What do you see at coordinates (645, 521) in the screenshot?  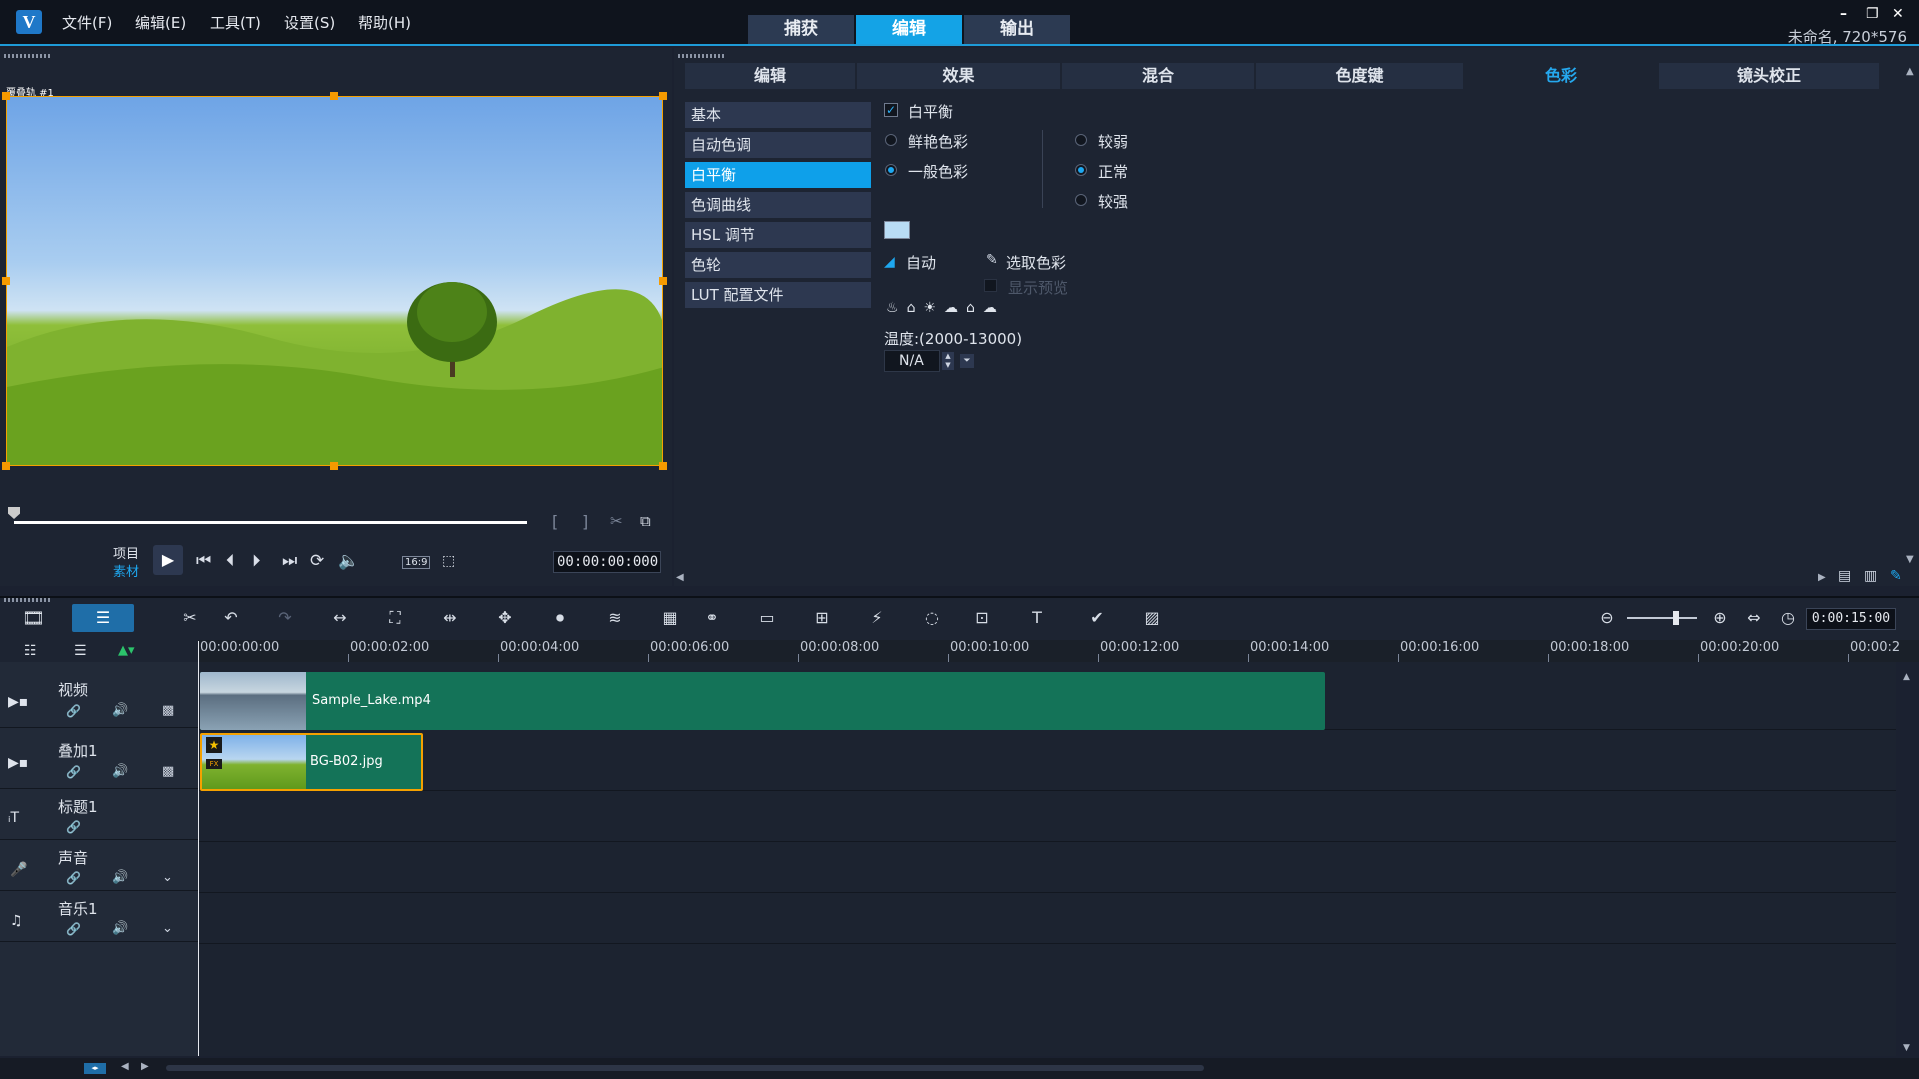 I see `copy-icon: ⧉` at bounding box center [645, 521].